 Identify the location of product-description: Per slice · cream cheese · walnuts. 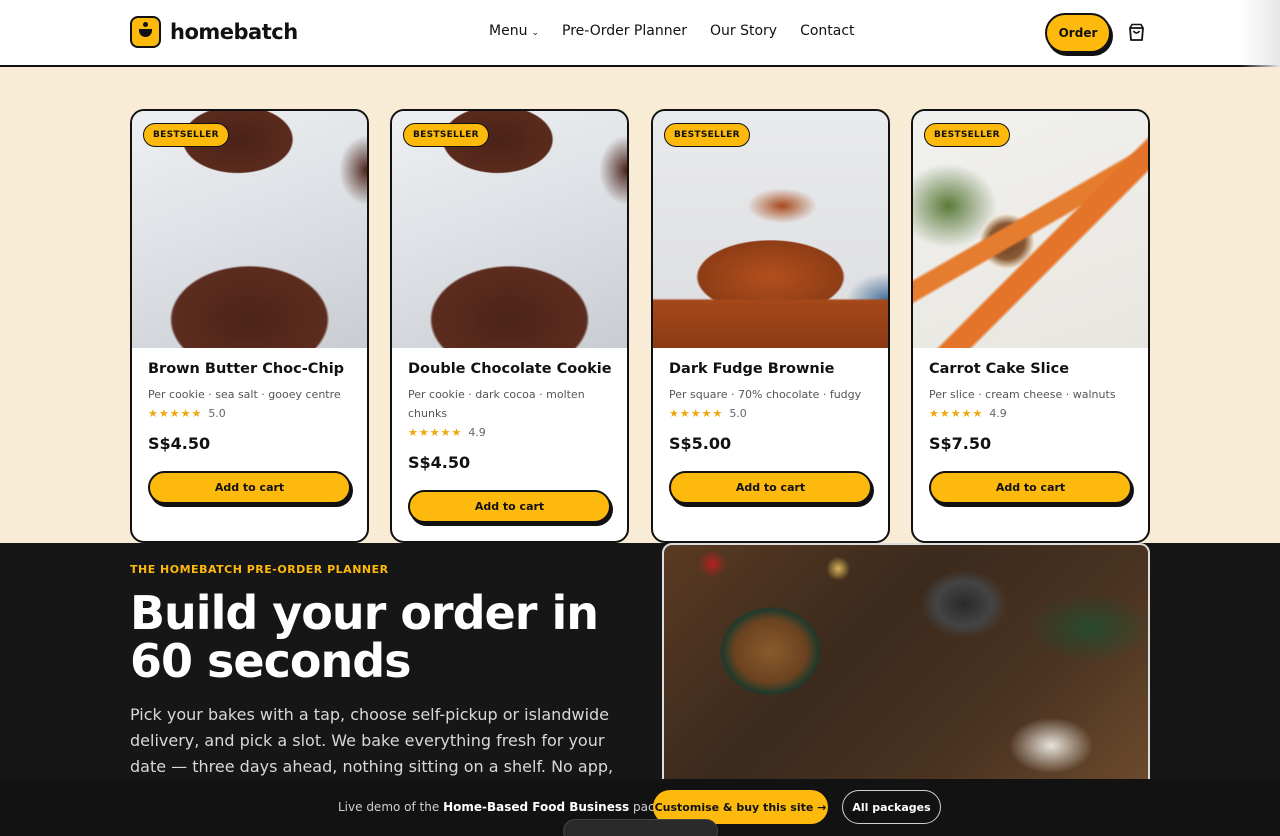
(1022, 394).